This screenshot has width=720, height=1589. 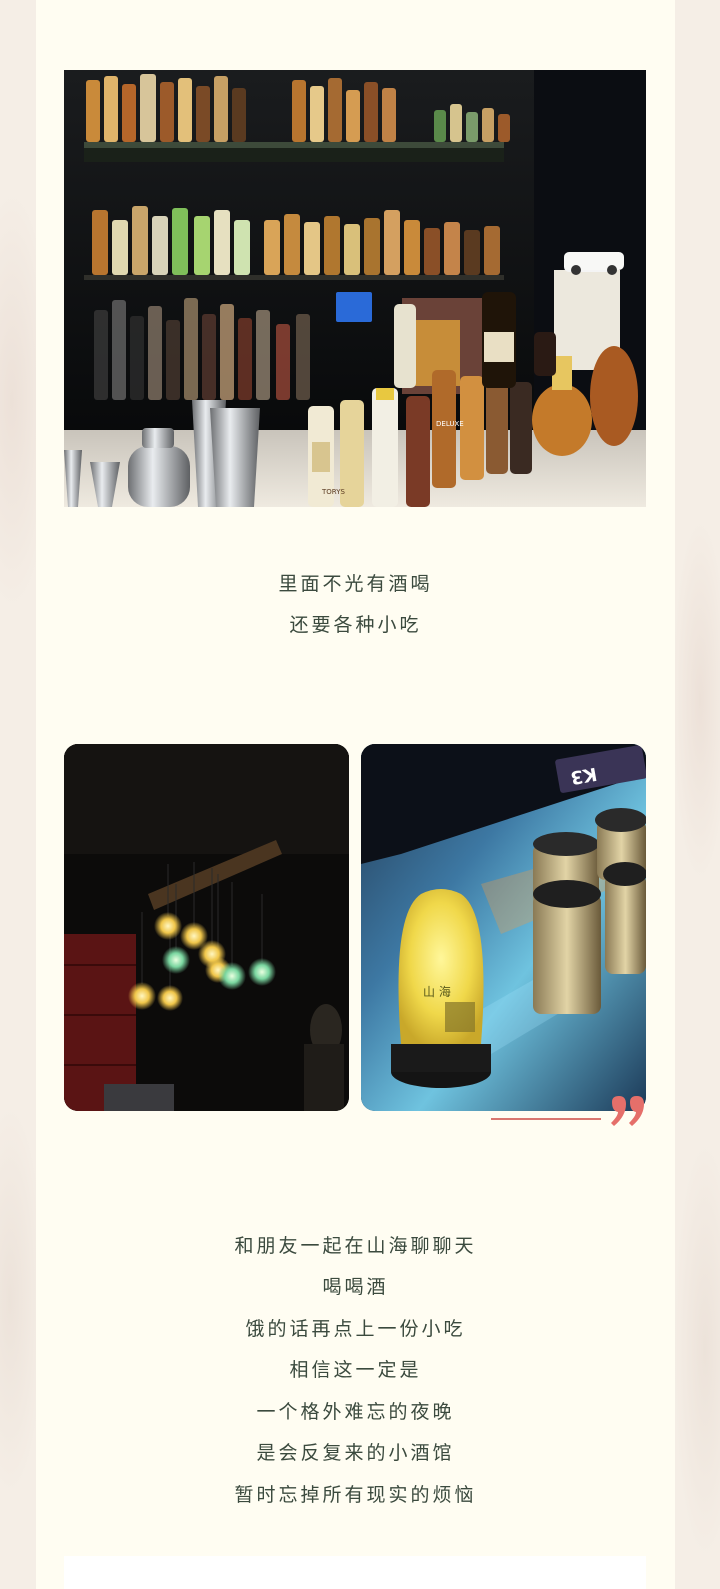 I want to click on caption-line-9: 暂时忘掉所有现实的烦恼, so click(x=355, y=1495).